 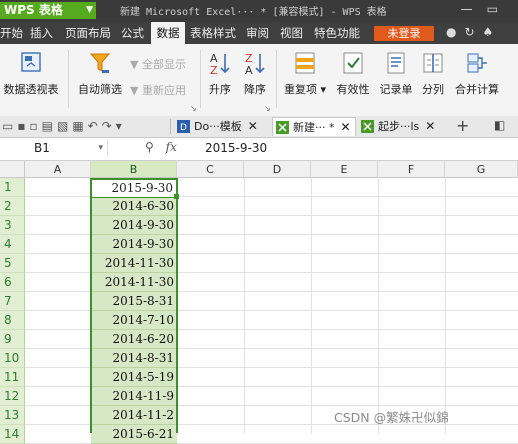 I want to click on pivot-table-label: 数据透视表, so click(x=31, y=89).